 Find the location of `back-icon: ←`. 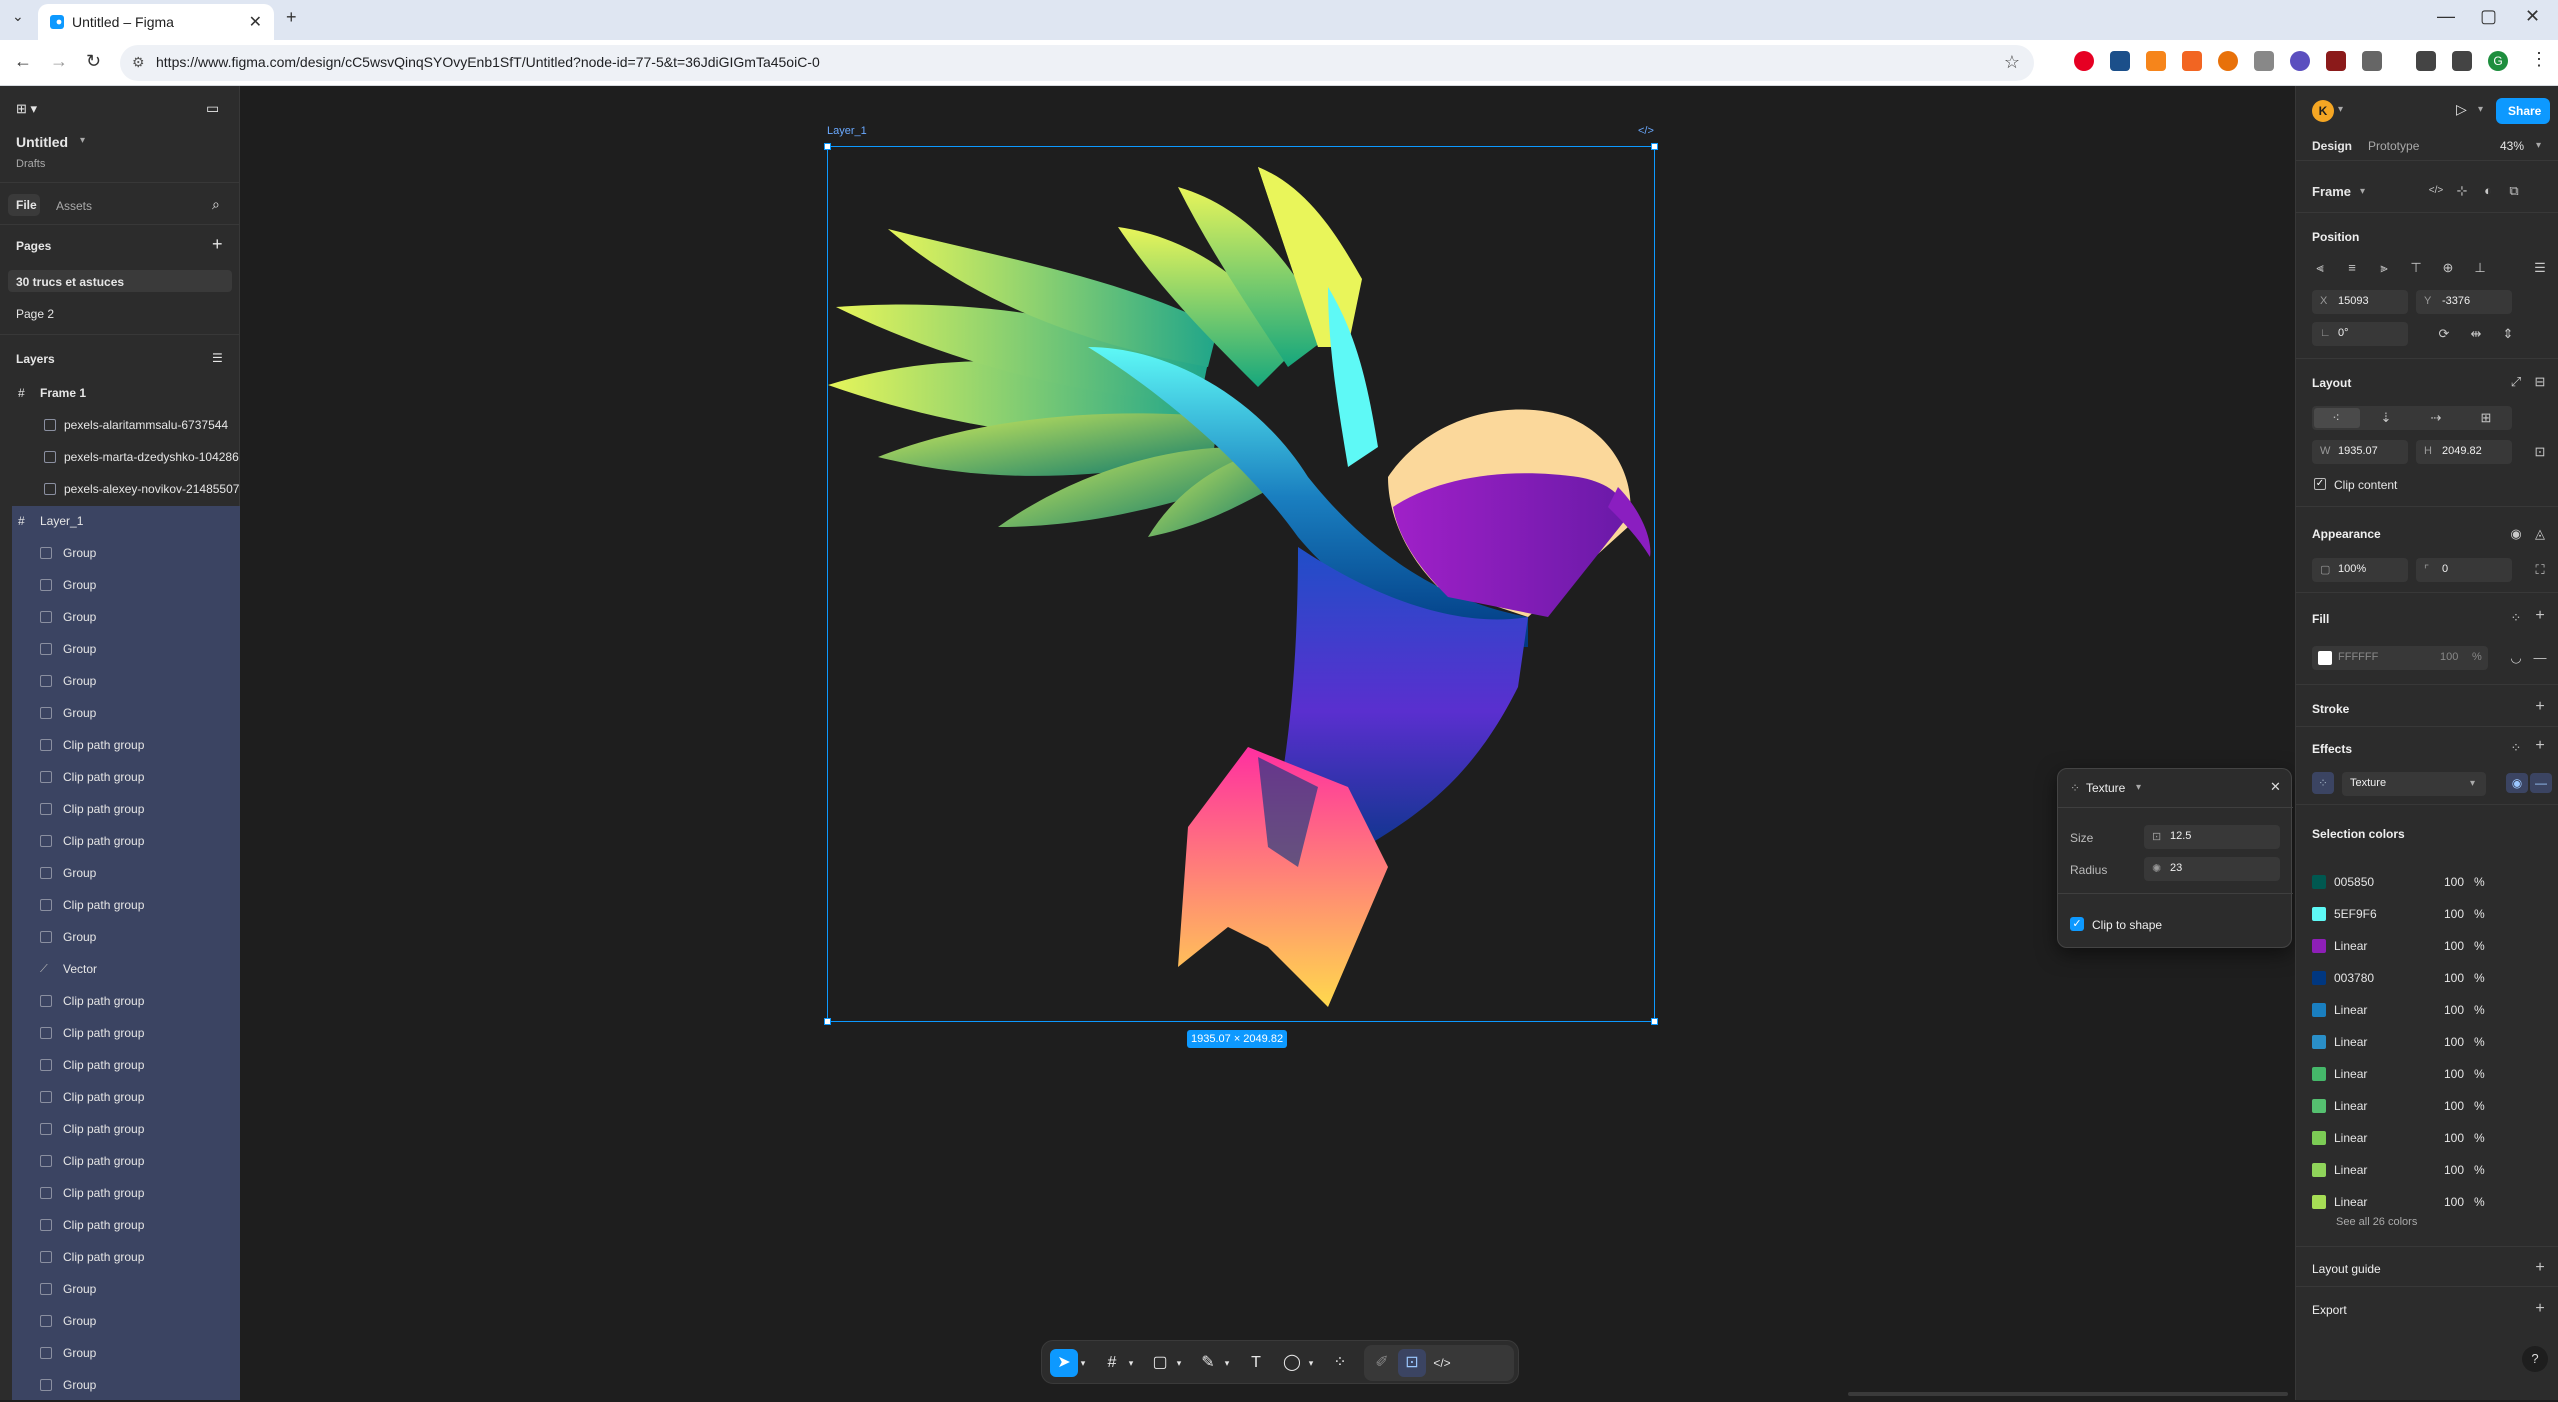

back-icon: ← is located at coordinates (23, 61).